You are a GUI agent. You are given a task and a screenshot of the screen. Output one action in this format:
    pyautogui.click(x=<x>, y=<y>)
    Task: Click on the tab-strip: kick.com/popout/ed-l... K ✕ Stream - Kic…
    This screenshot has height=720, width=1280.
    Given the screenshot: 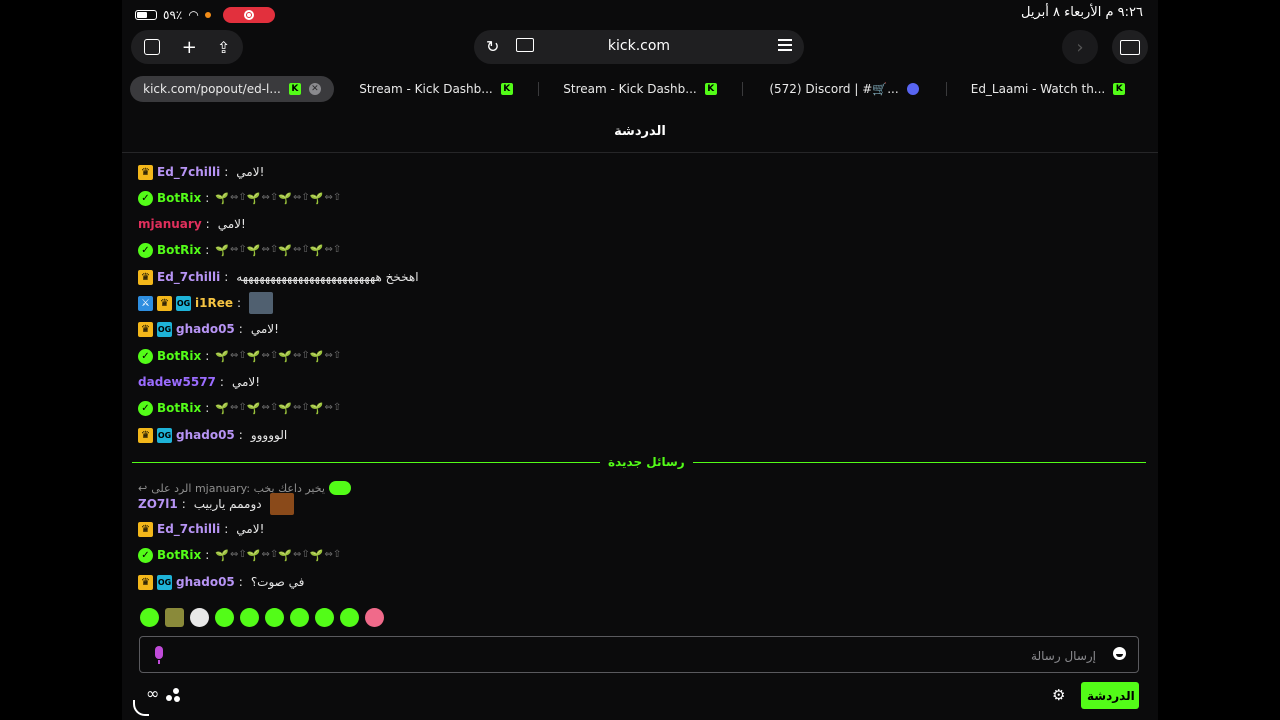 What is the action you would take?
    pyautogui.click(x=640, y=89)
    